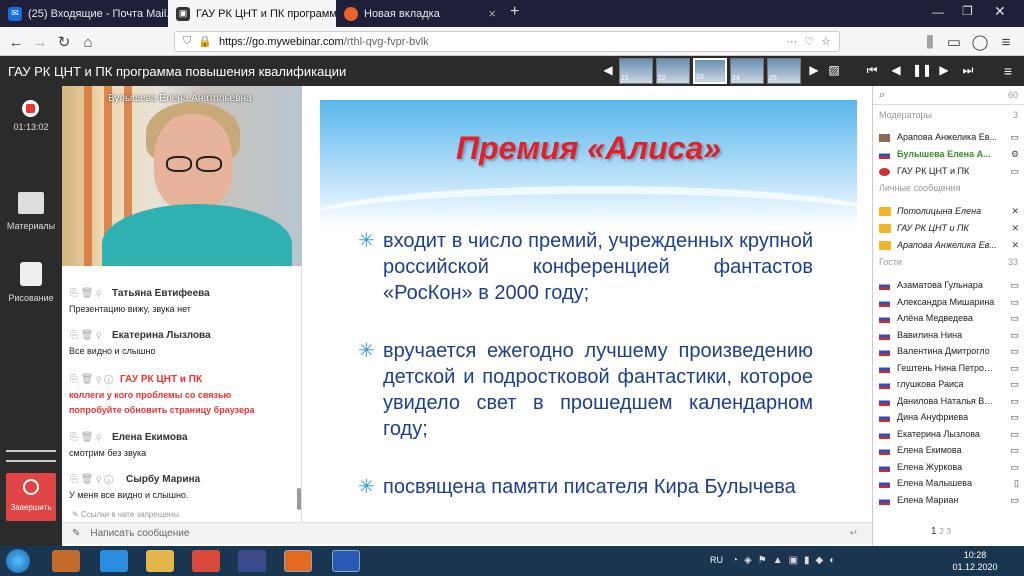 Image resolution: width=1024 pixels, height=576 pixels. I want to click on pm-item: Потолицына Елена ✕, so click(948, 212).